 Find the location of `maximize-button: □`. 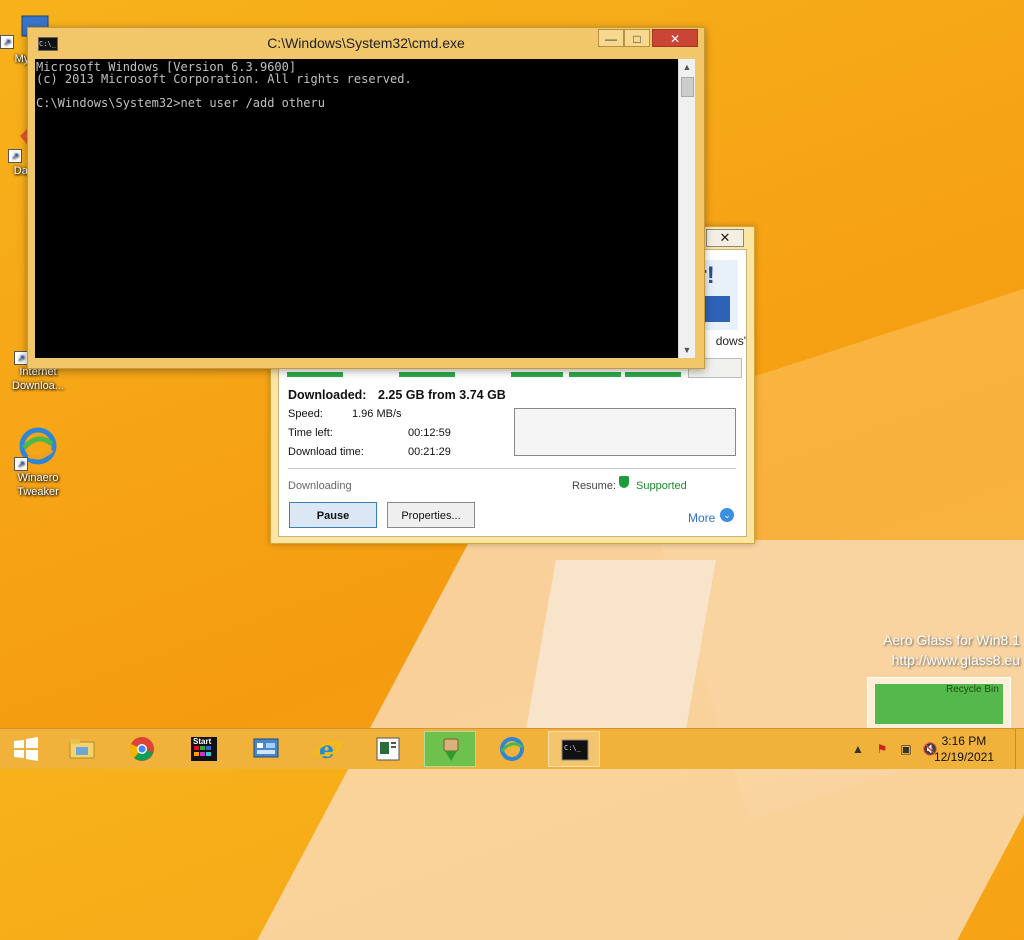

maximize-button: □ is located at coordinates (637, 38).